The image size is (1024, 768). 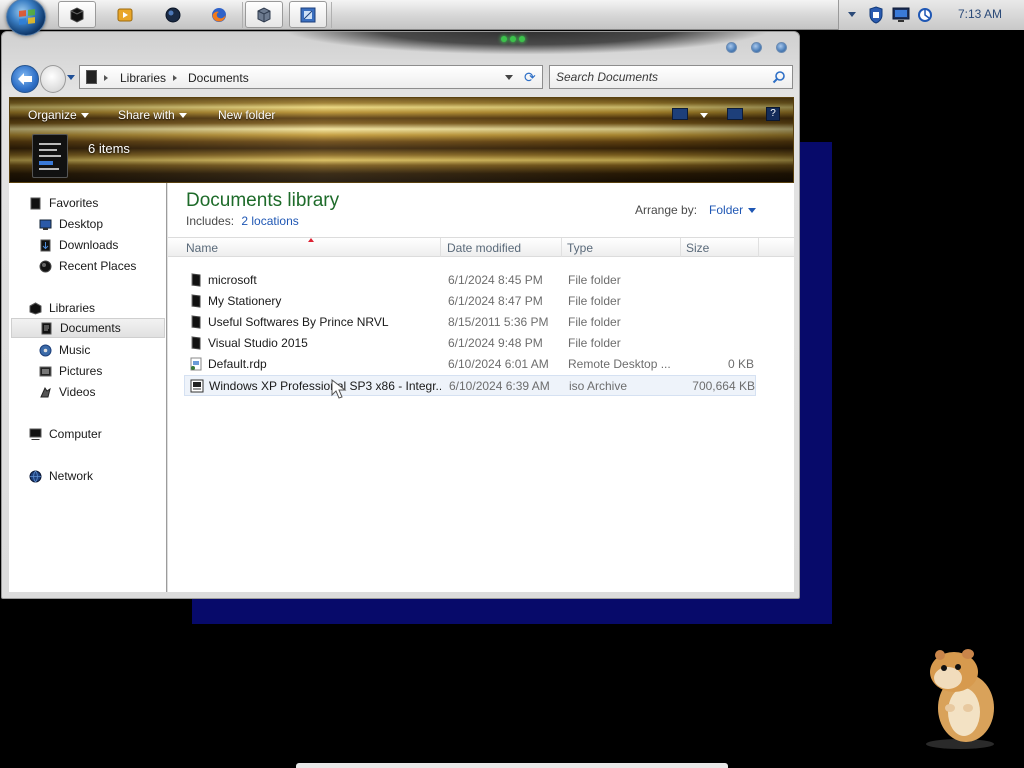 What do you see at coordinates (484, 248) in the screenshot?
I see `column-date-modified: Date modified` at bounding box center [484, 248].